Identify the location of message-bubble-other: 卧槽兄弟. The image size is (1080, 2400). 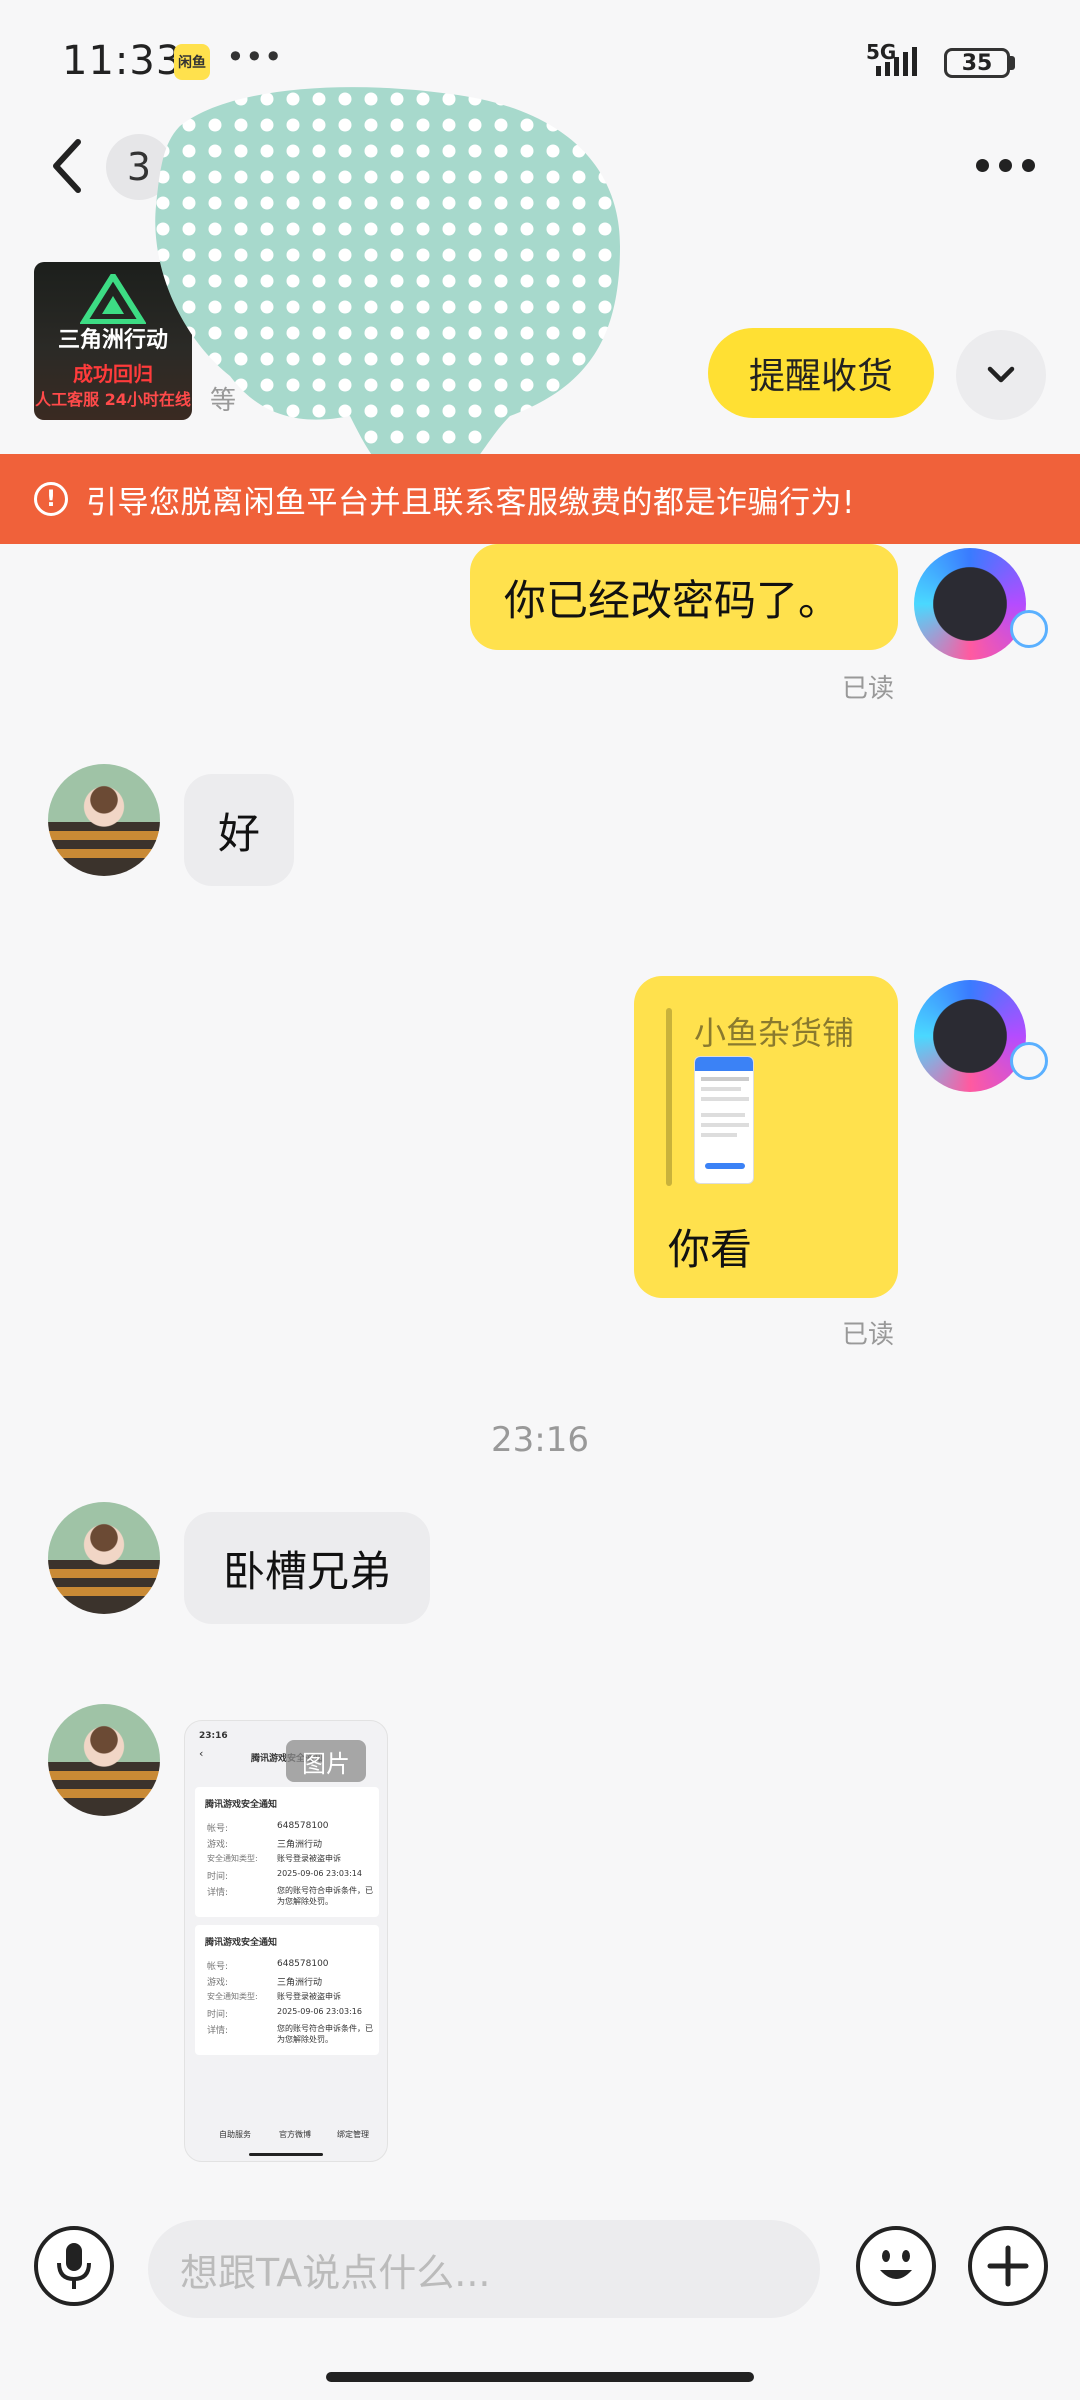
(307, 1568).